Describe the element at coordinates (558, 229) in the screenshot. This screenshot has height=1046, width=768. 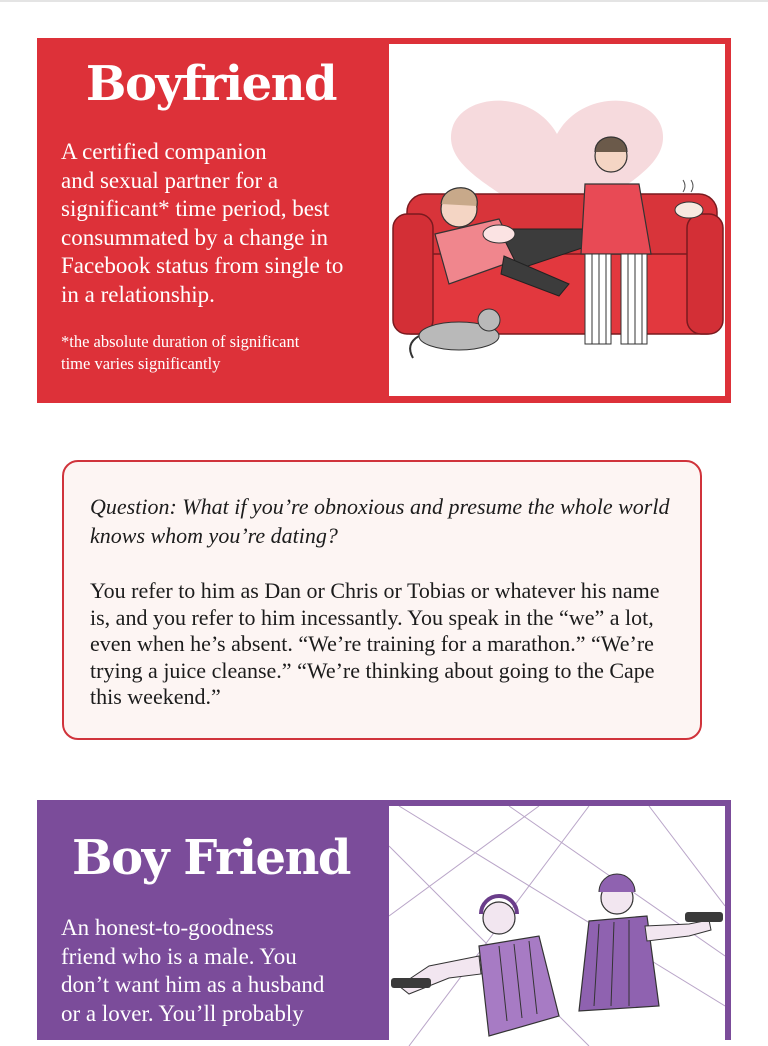
I see `couch-scene-graphic` at that location.